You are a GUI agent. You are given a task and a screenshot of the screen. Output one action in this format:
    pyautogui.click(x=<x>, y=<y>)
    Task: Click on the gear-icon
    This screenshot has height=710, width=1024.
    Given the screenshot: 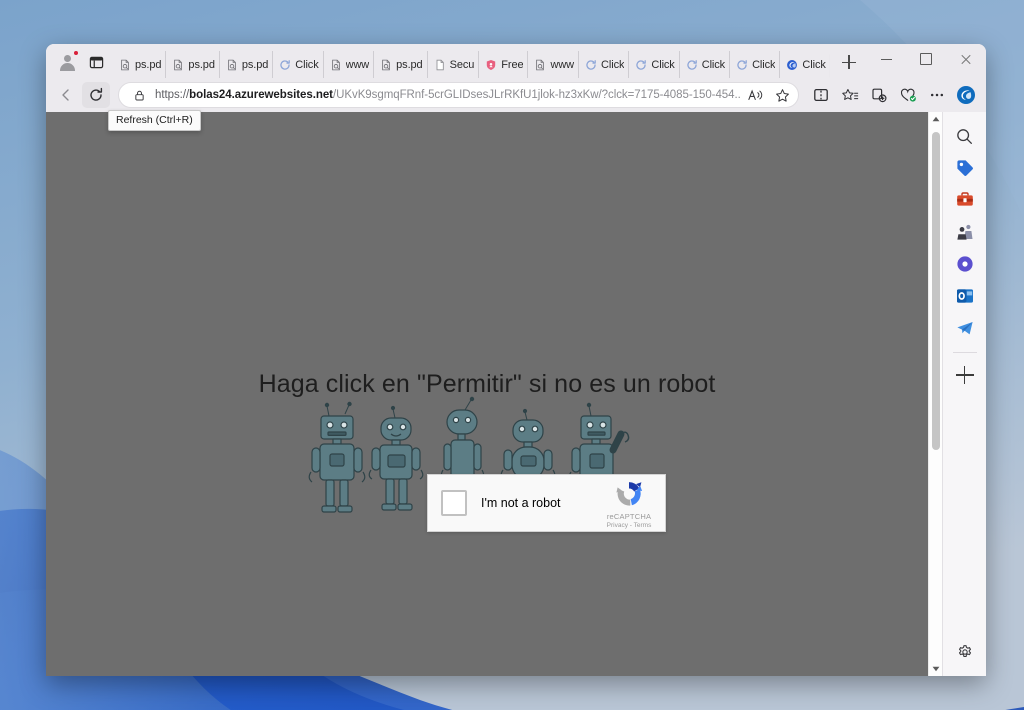 What is the action you would take?
    pyautogui.click(x=964, y=651)
    